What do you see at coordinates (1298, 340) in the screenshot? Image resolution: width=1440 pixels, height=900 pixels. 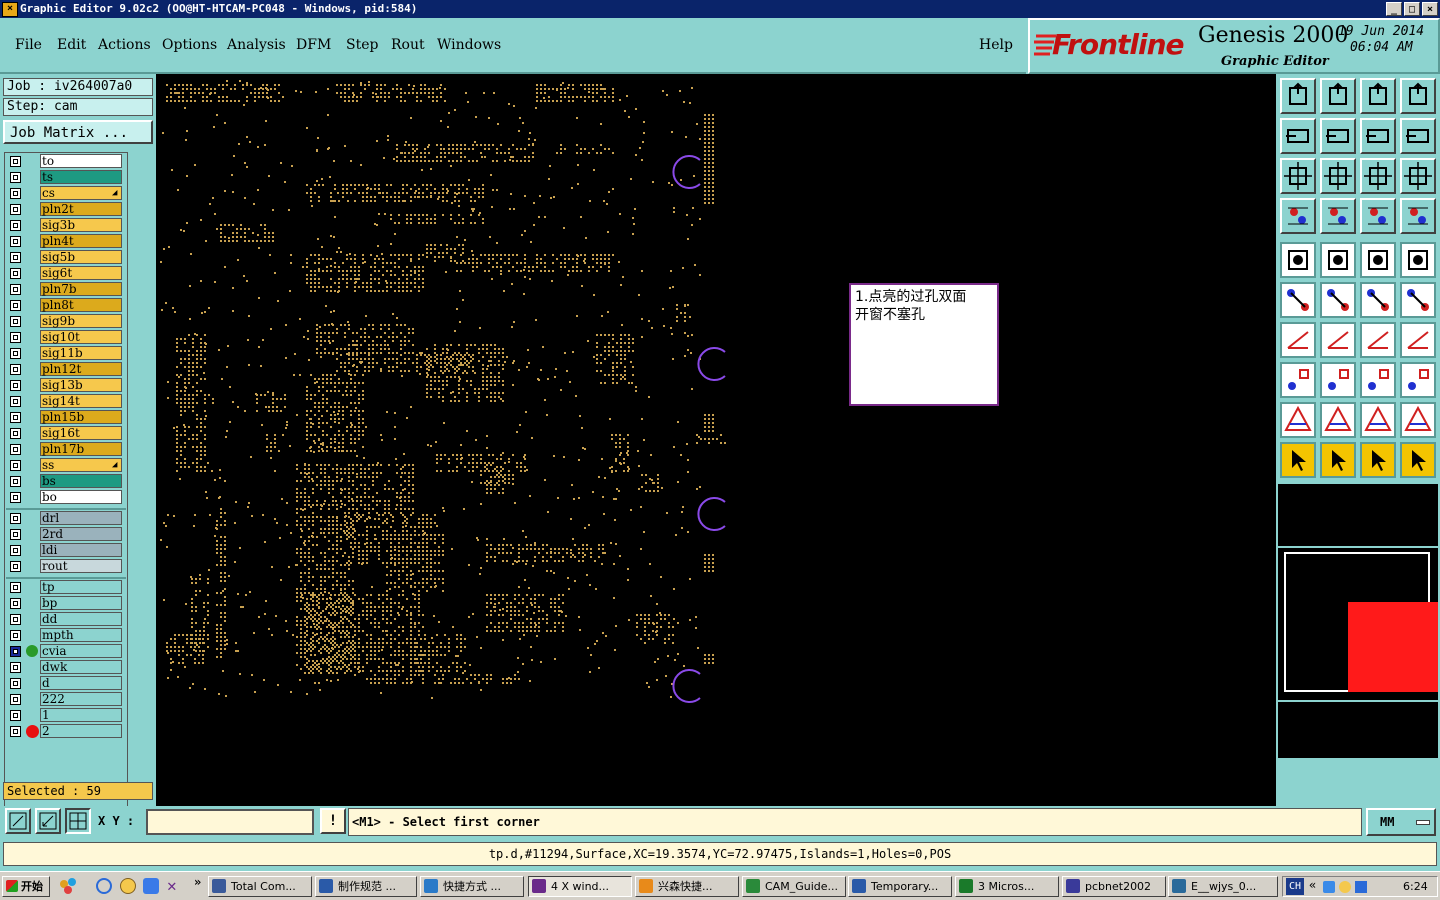 I see `tool-line-button` at bounding box center [1298, 340].